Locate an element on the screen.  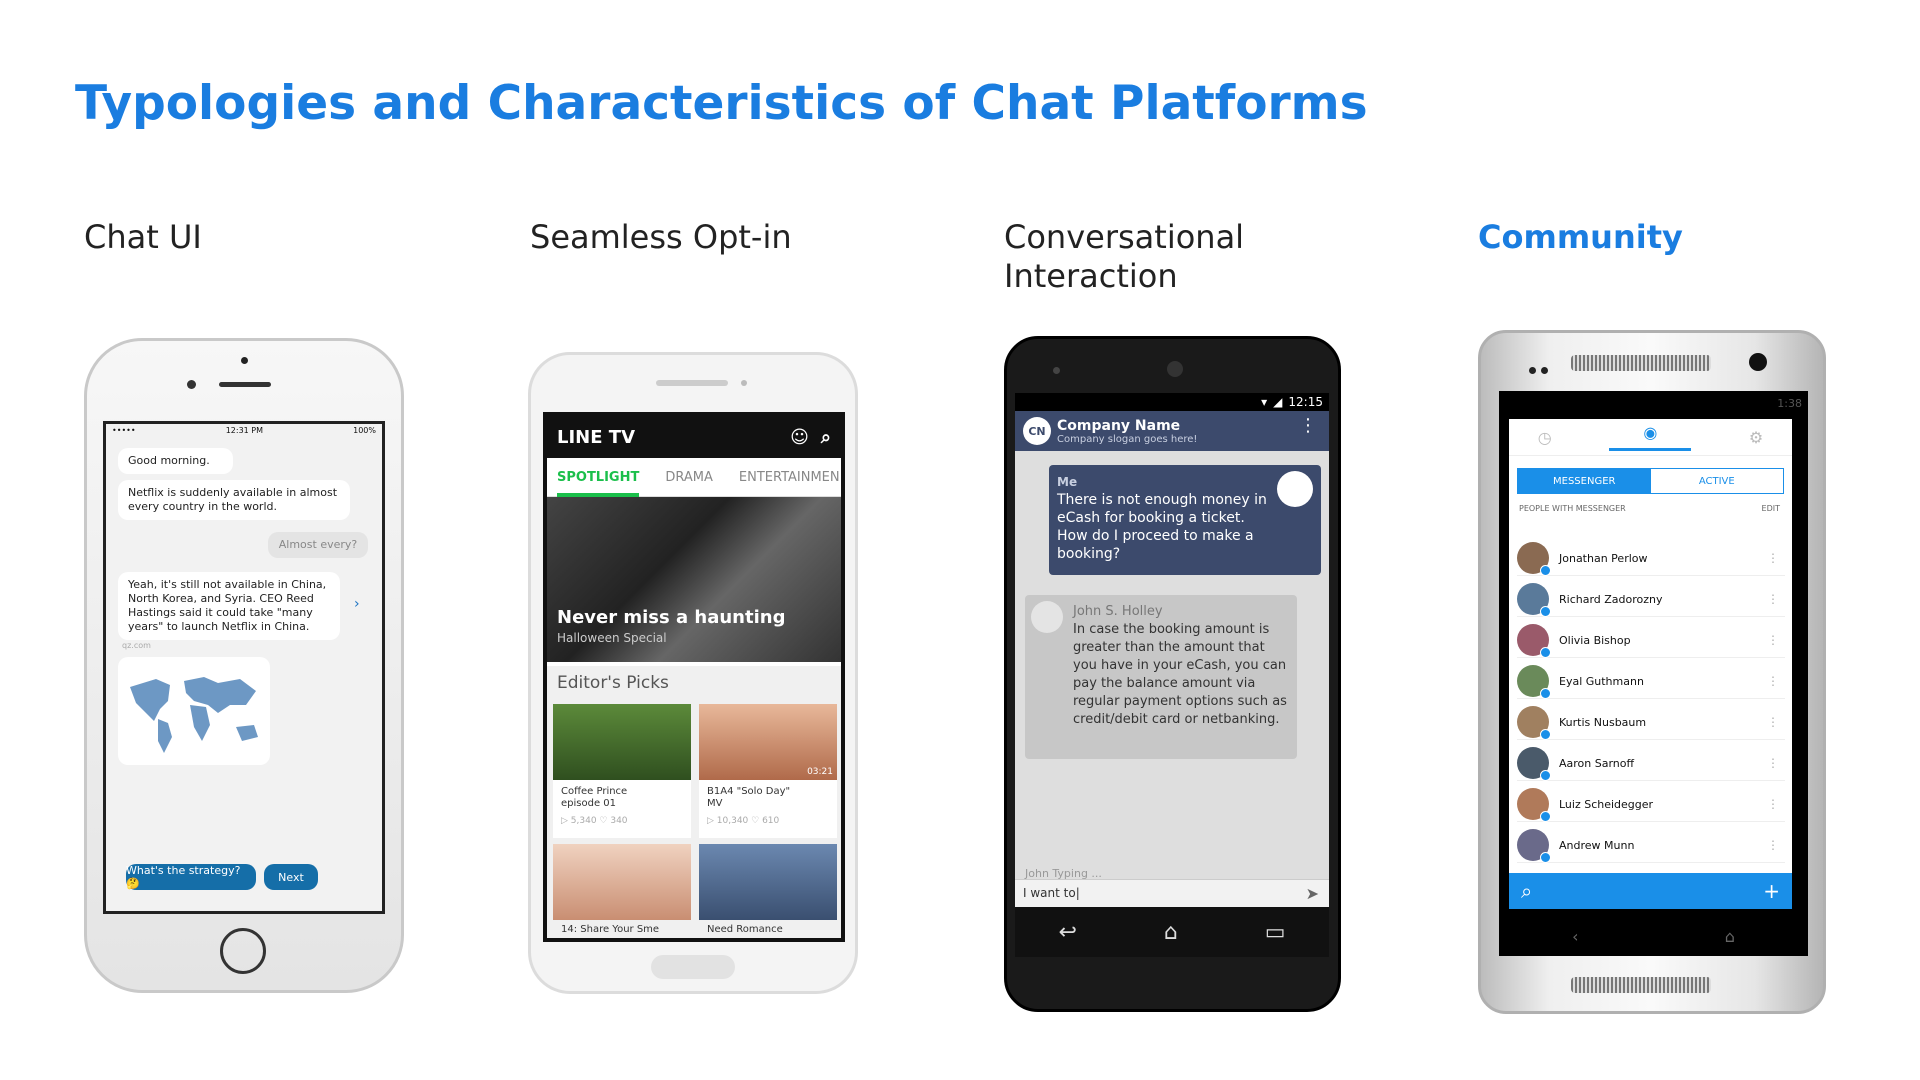
person-name: Luiz Scheidegger is located at coordinates (1606, 804).